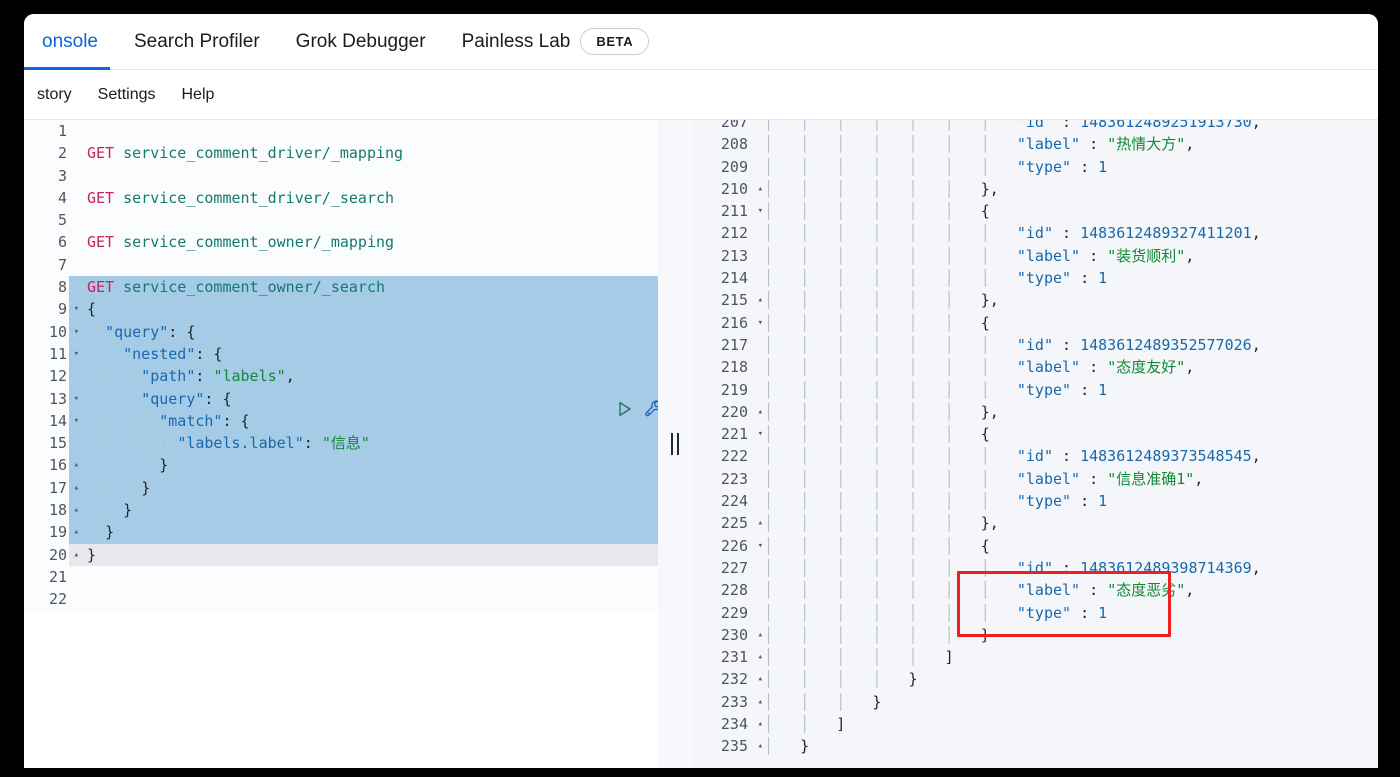 The image size is (1400, 777). Describe the element at coordinates (341, 265) in the screenshot. I see `code-line: 7` at that location.